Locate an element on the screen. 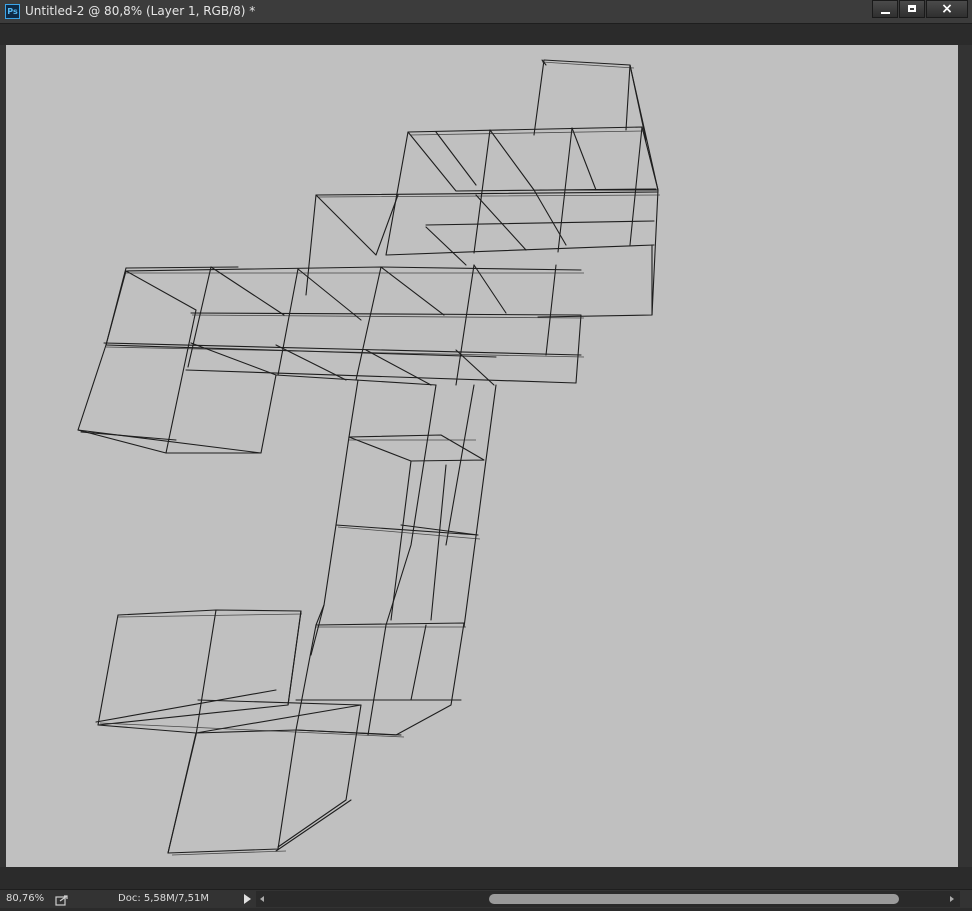 The image size is (972, 911). maximize-button is located at coordinates (912, 9).